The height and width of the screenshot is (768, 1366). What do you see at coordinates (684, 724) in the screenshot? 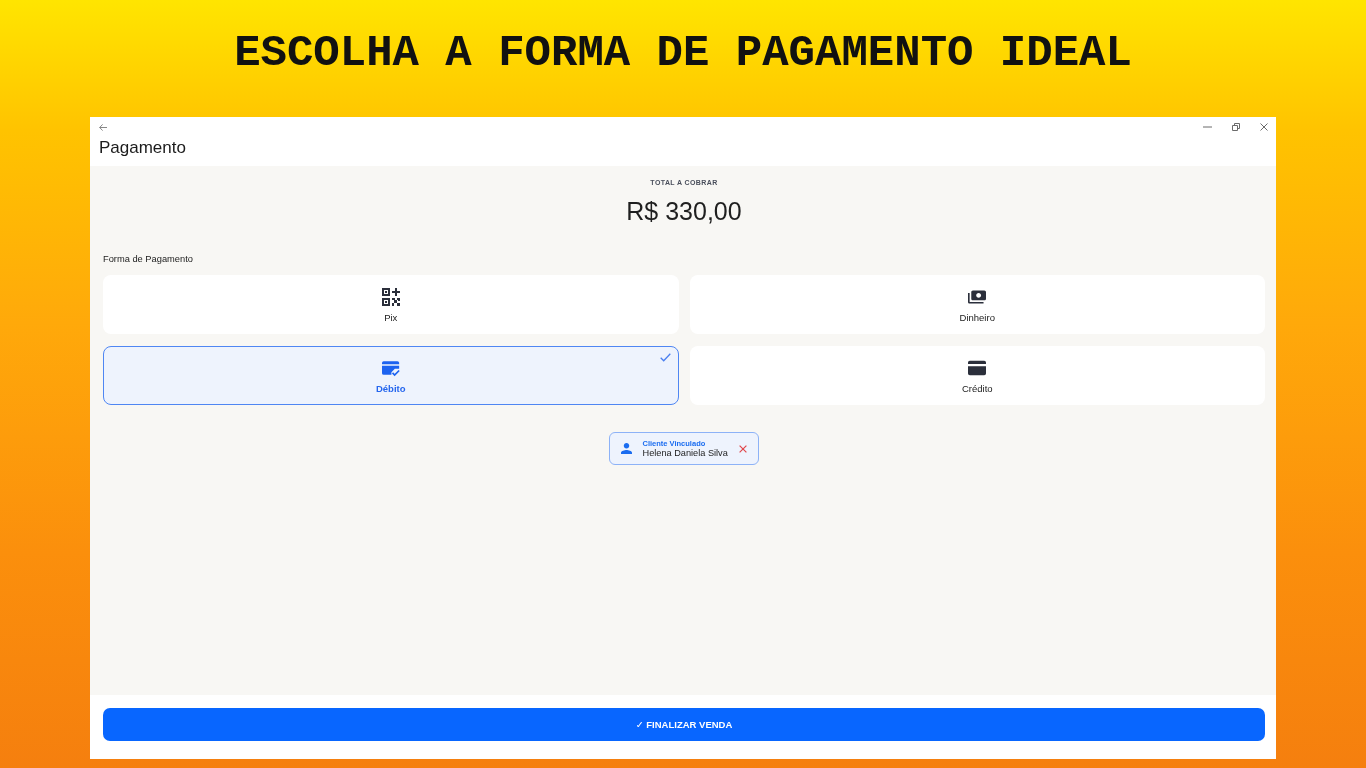
I see `finish-sale-button: ✓ FINALIZAR VENDA` at bounding box center [684, 724].